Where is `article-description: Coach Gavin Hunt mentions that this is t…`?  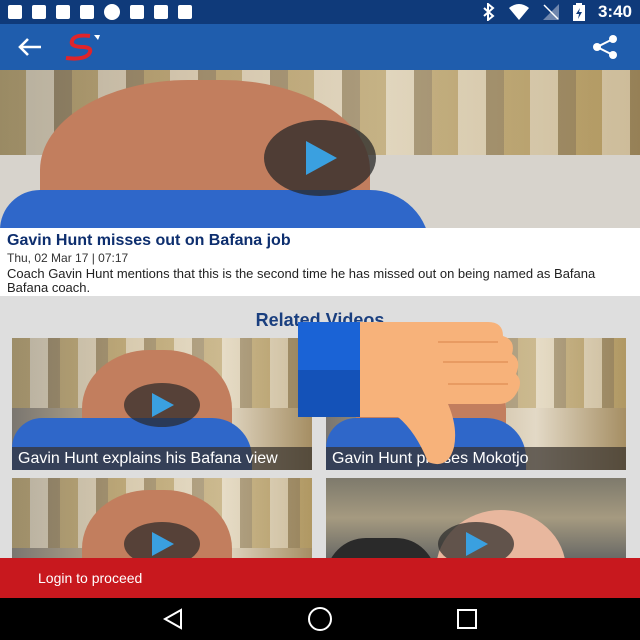 article-description: Coach Gavin Hunt mentions that this is t… is located at coordinates (301, 280).